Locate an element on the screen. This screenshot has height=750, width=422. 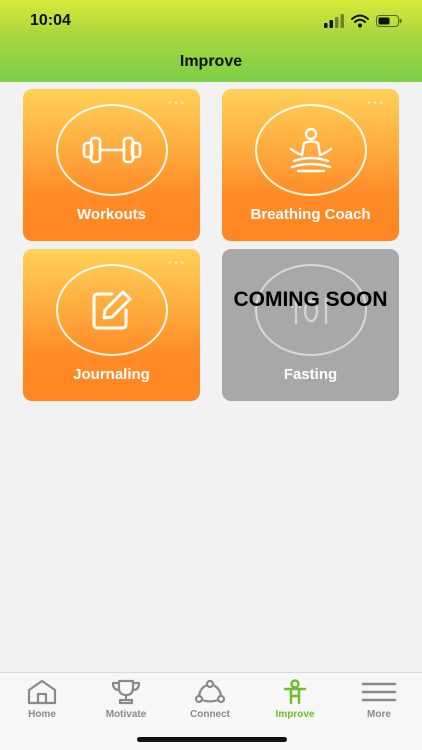
tile-label: Fasting is located at coordinates (310, 374).